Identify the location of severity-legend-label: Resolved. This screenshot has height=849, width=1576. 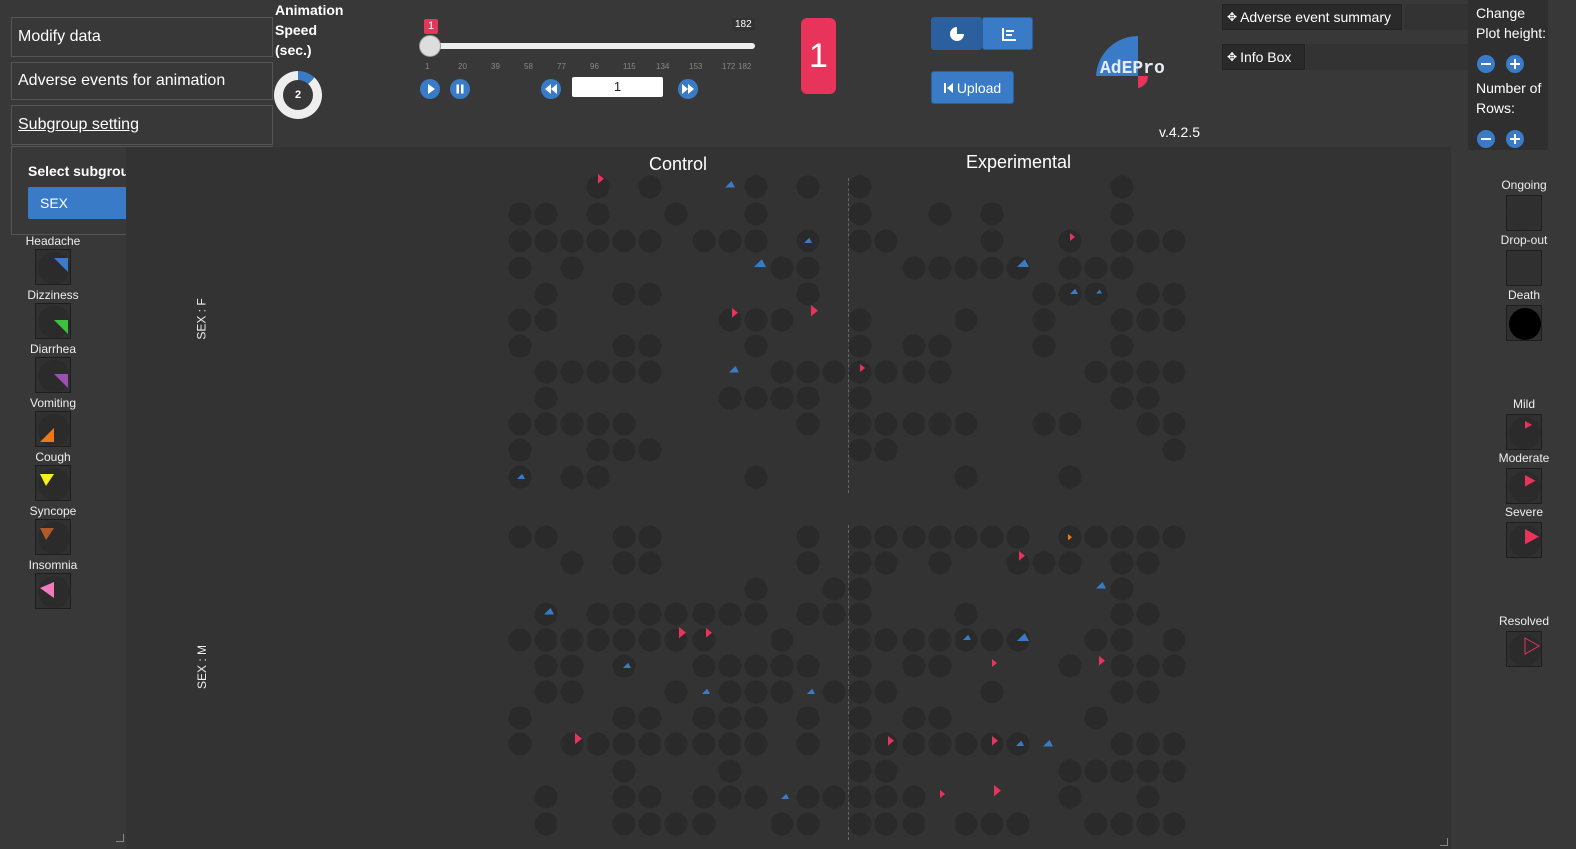
(1524, 621).